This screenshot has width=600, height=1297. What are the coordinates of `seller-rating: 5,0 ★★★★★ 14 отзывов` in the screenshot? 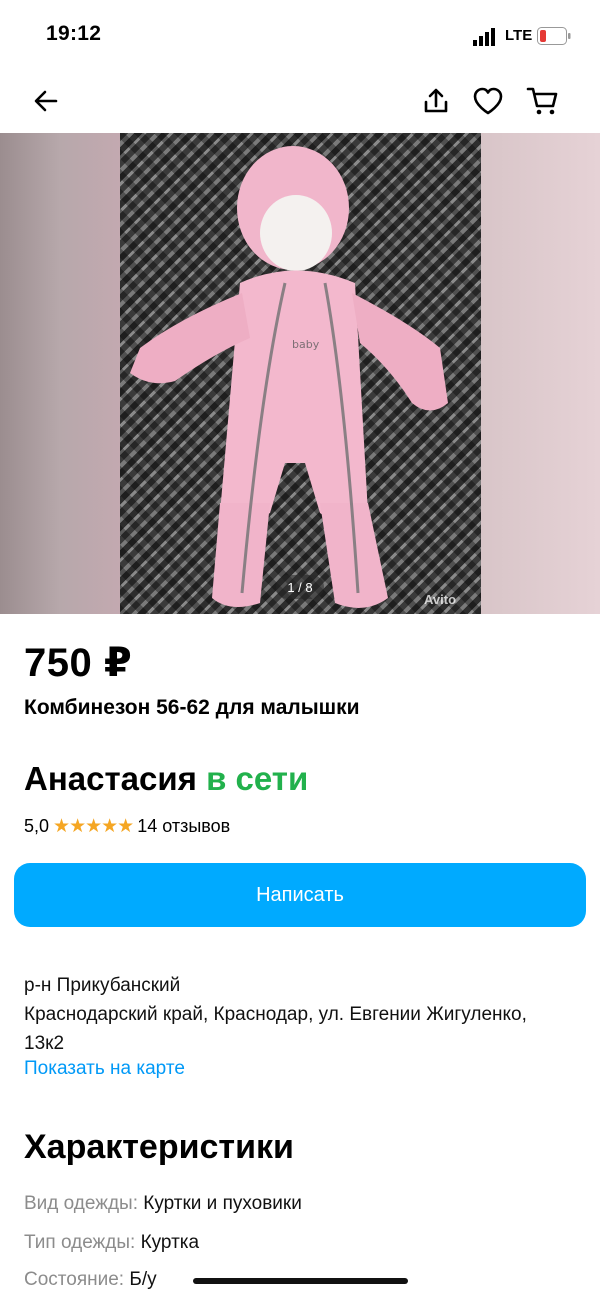 It's located at (127, 826).